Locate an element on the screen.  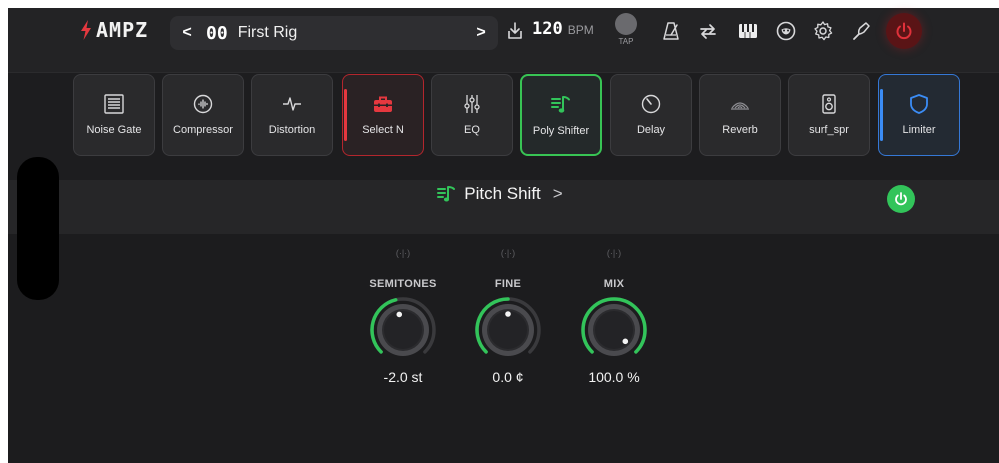
effect-slot-noise-gate: Noise Gate is located at coordinates (114, 115).